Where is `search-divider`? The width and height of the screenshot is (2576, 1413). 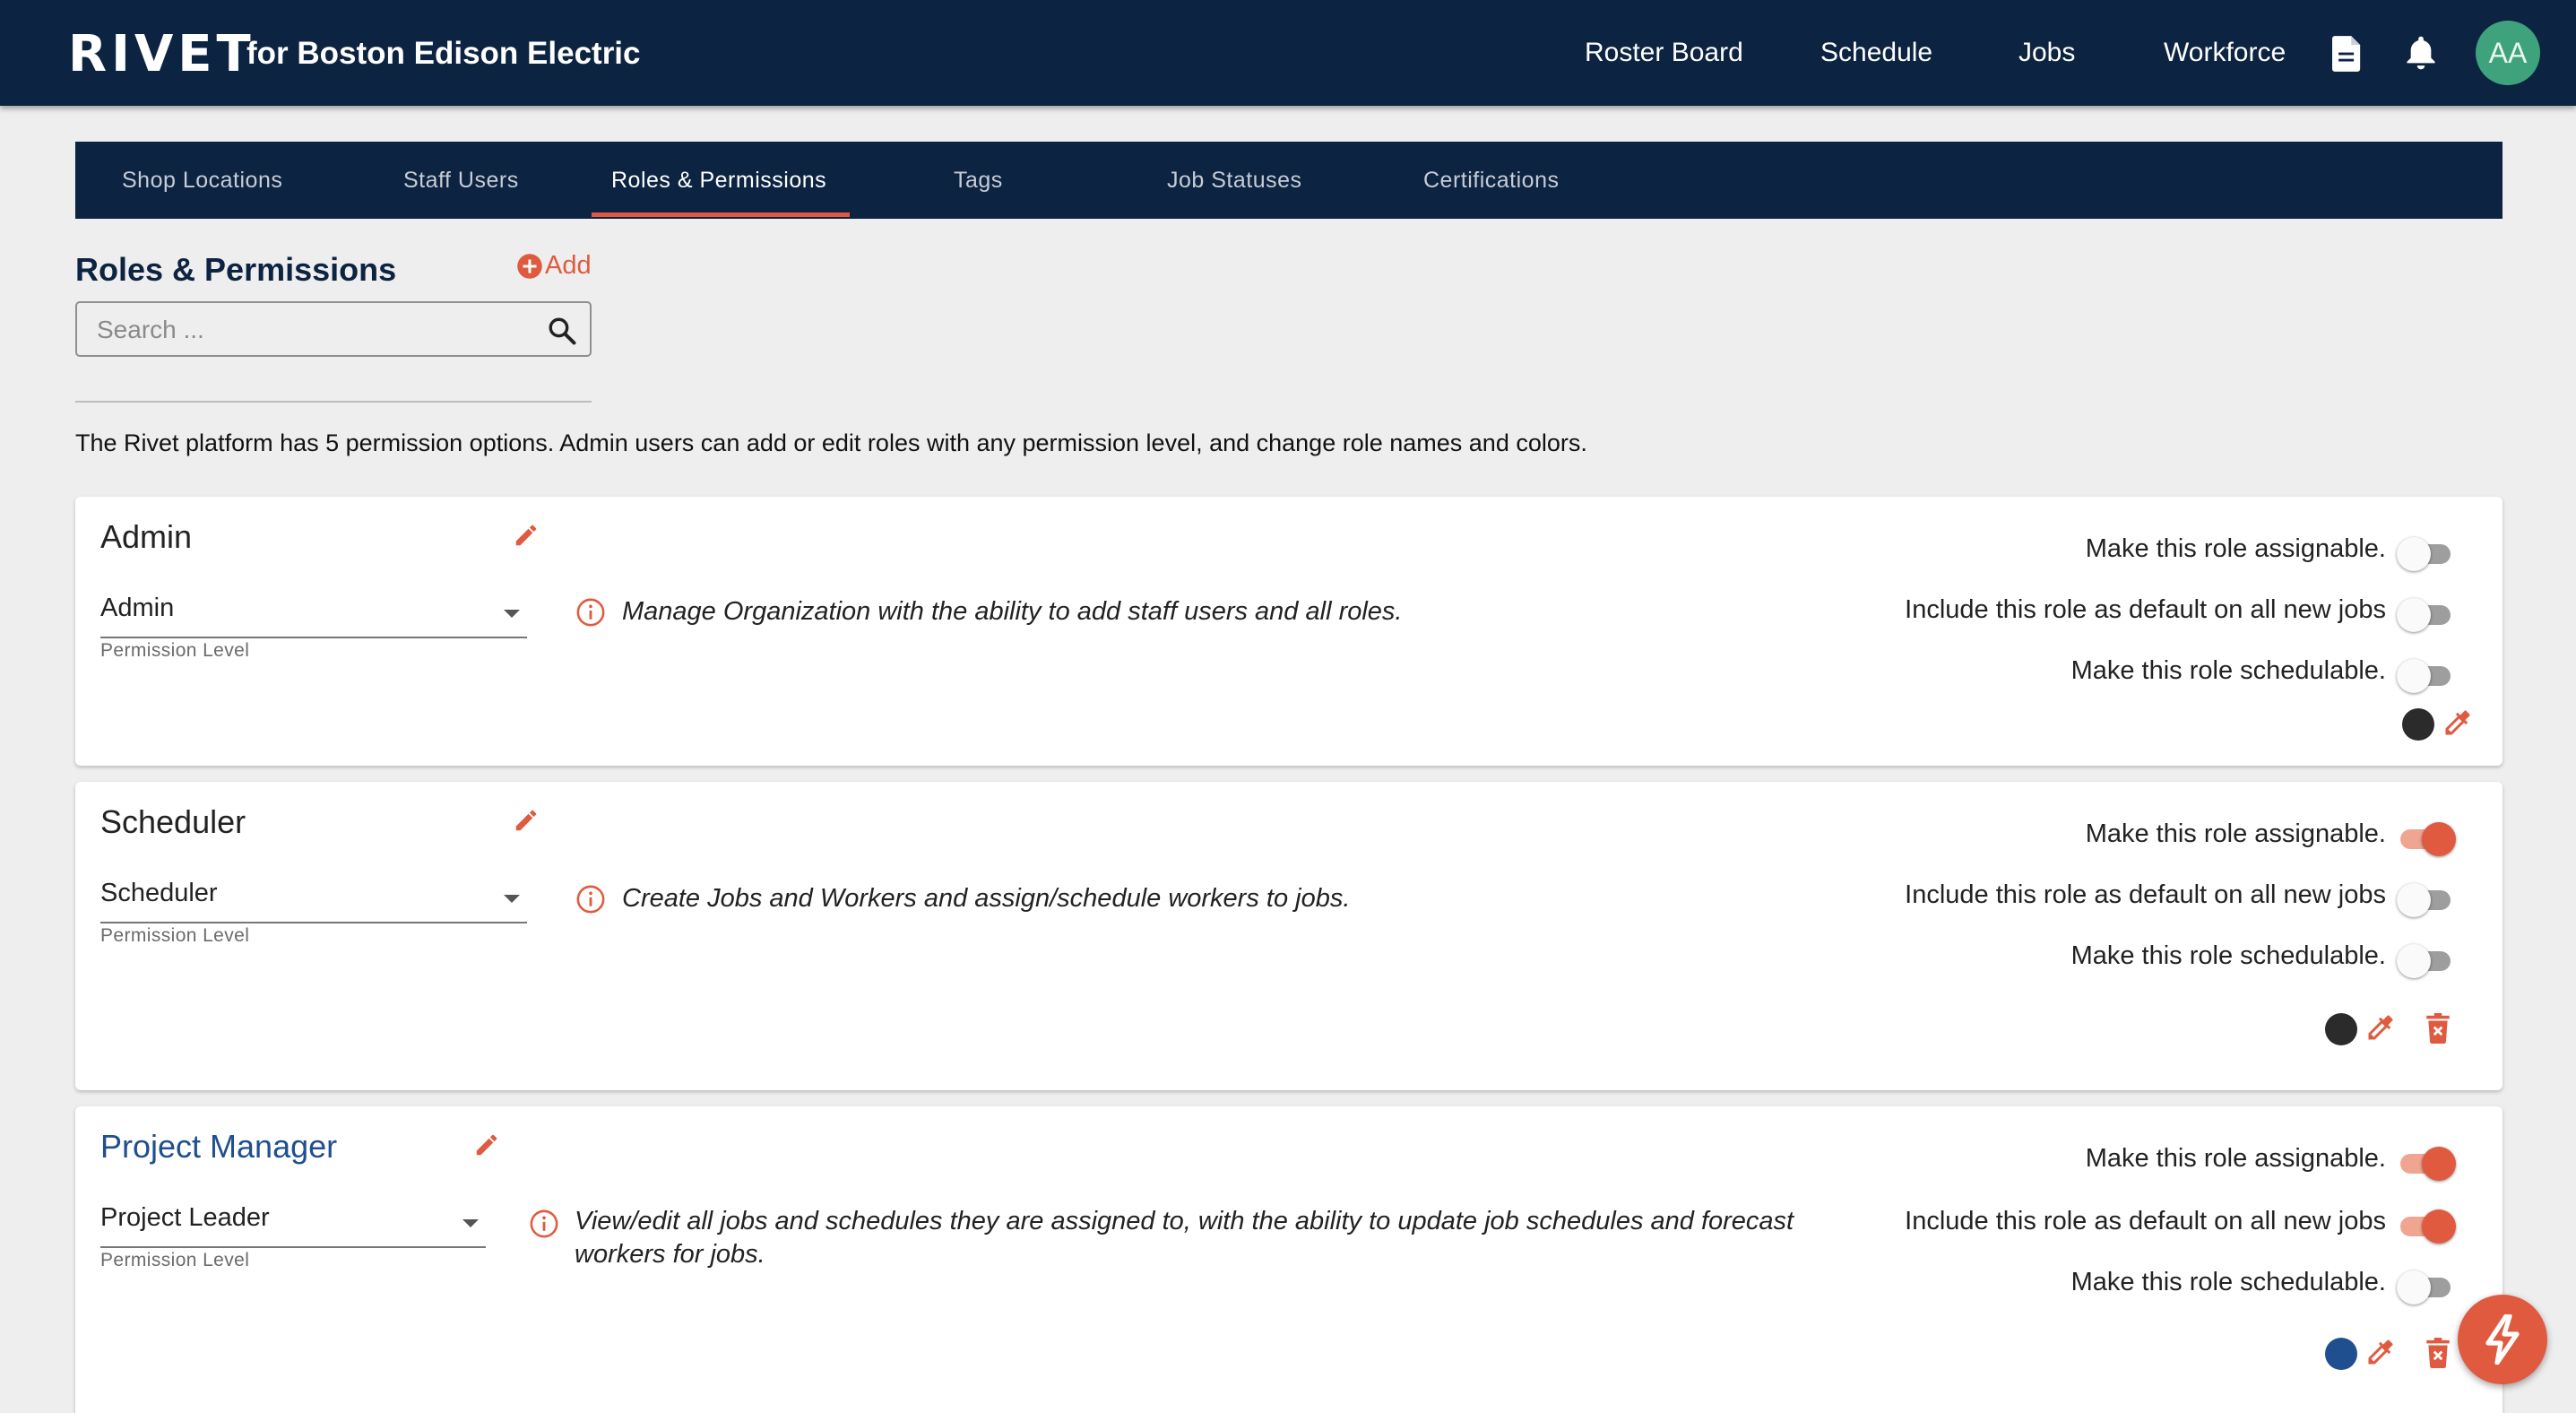
search-divider is located at coordinates (333, 402).